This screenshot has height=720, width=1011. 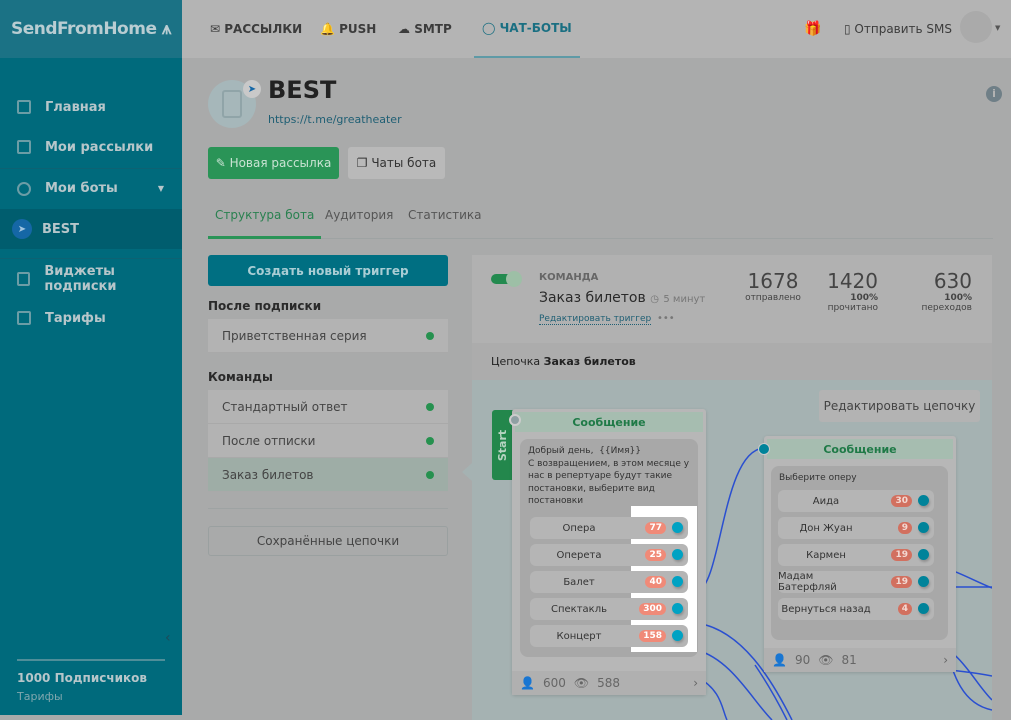 What do you see at coordinates (826, 528) in the screenshot?
I see `label: Дон Жуан` at bounding box center [826, 528].